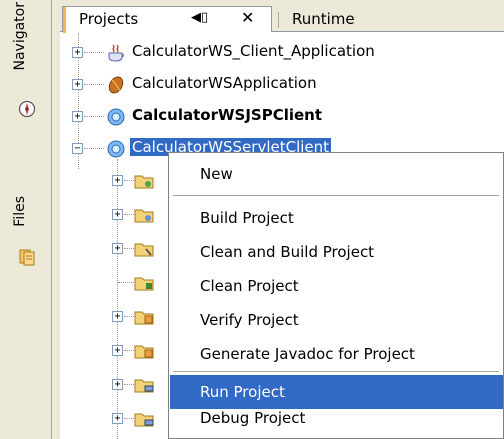 The height and width of the screenshot is (439, 504). Describe the element at coordinates (109, 19) in the screenshot. I see `tab-projects-label: Projects` at that location.